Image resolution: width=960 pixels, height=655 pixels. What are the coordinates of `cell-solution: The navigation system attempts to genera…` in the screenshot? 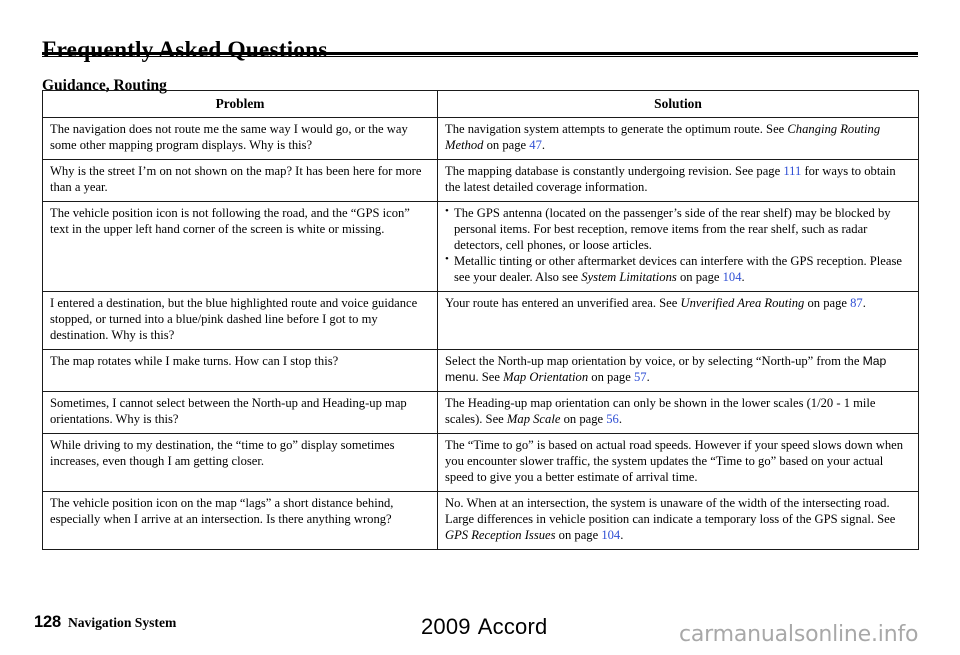 It's located at (678, 138).